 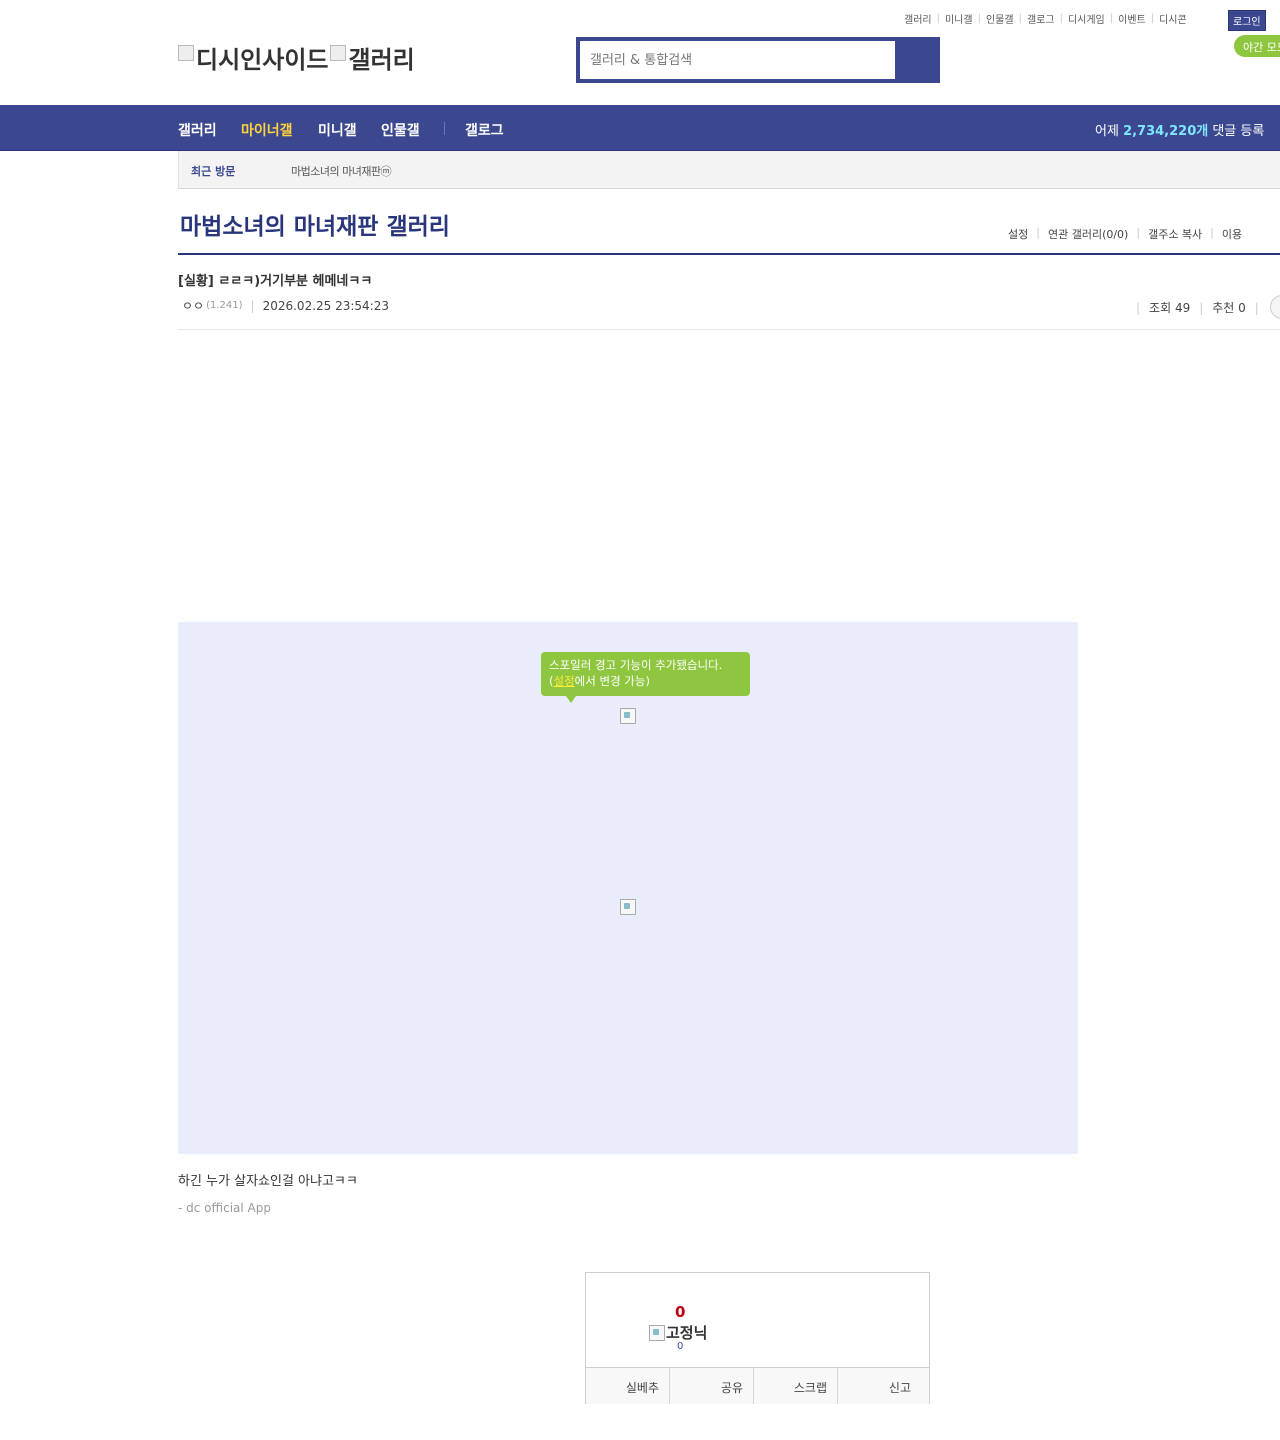 What do you see at coordinates (959, 18) in the screenshot?
I see `top-link-minigall: 미니갤` at bounding box center [959, 18].